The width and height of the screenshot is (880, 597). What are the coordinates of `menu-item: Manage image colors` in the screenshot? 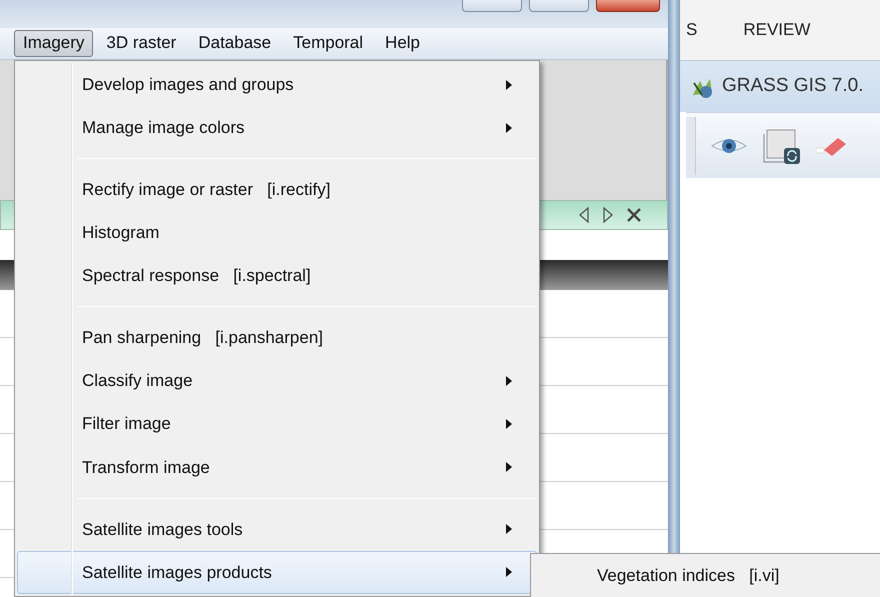 It's located at (277, 128).